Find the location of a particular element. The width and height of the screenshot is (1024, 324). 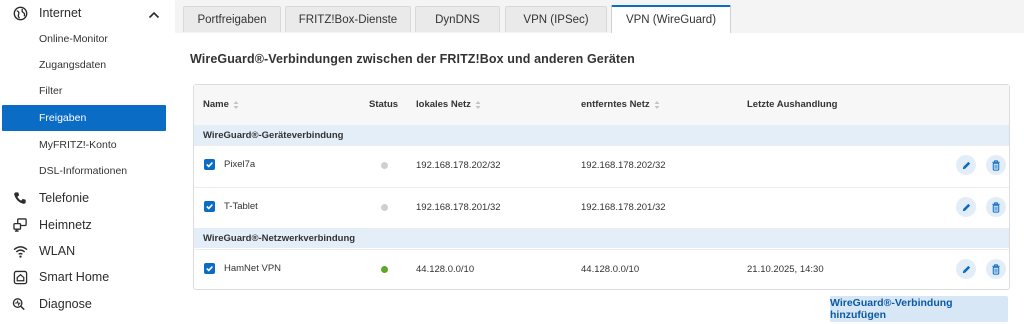

sidebar-item-label: Telefonie is located at coordinates (64, 198).